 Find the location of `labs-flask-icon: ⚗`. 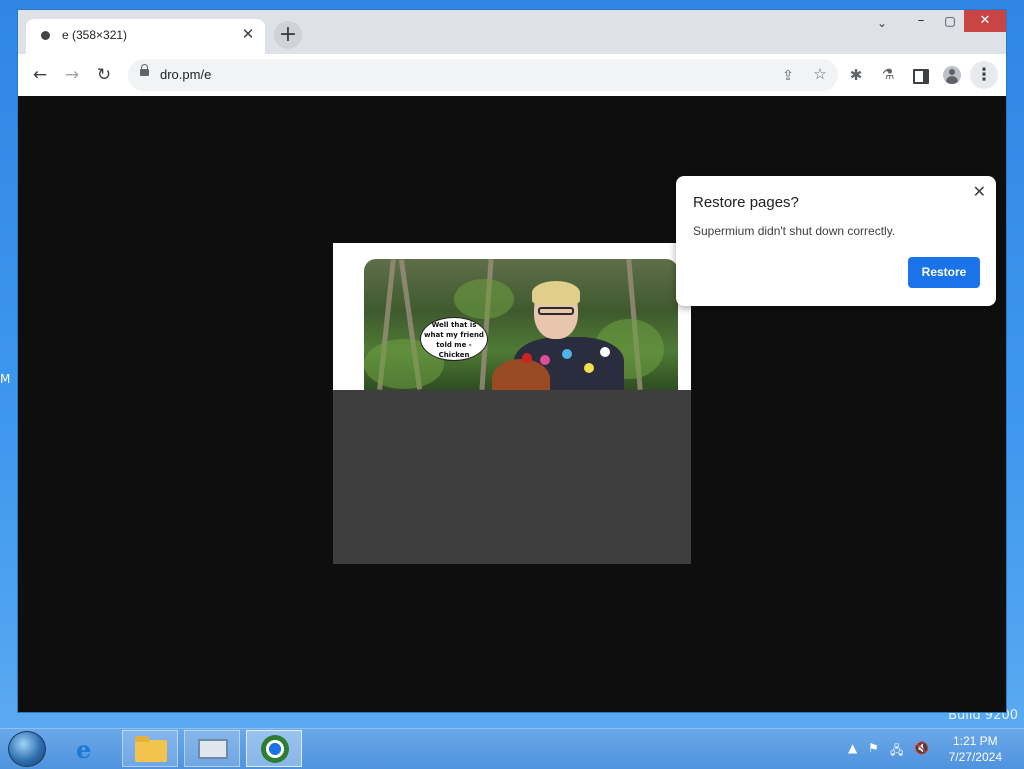

labs-flask-icon: ⚗ is located at coordinates (888, 75).